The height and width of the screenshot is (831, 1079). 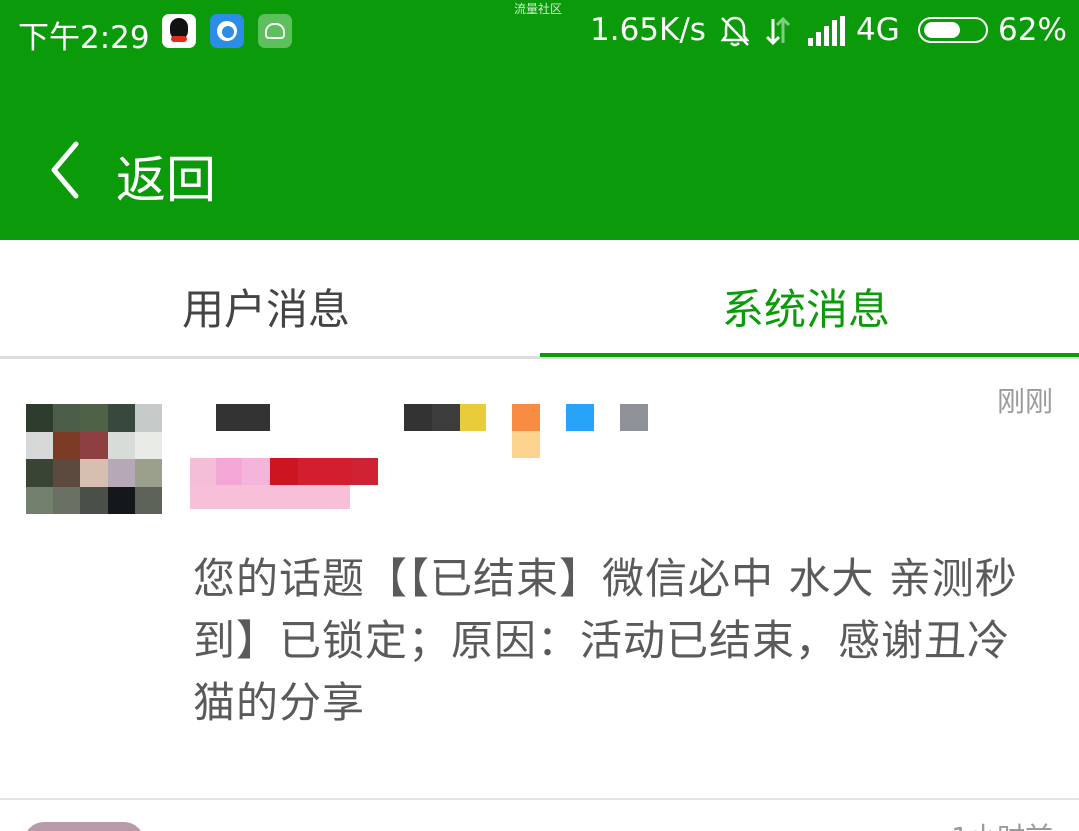 I want to click on username-pixelated, so click(x=425, y=456).